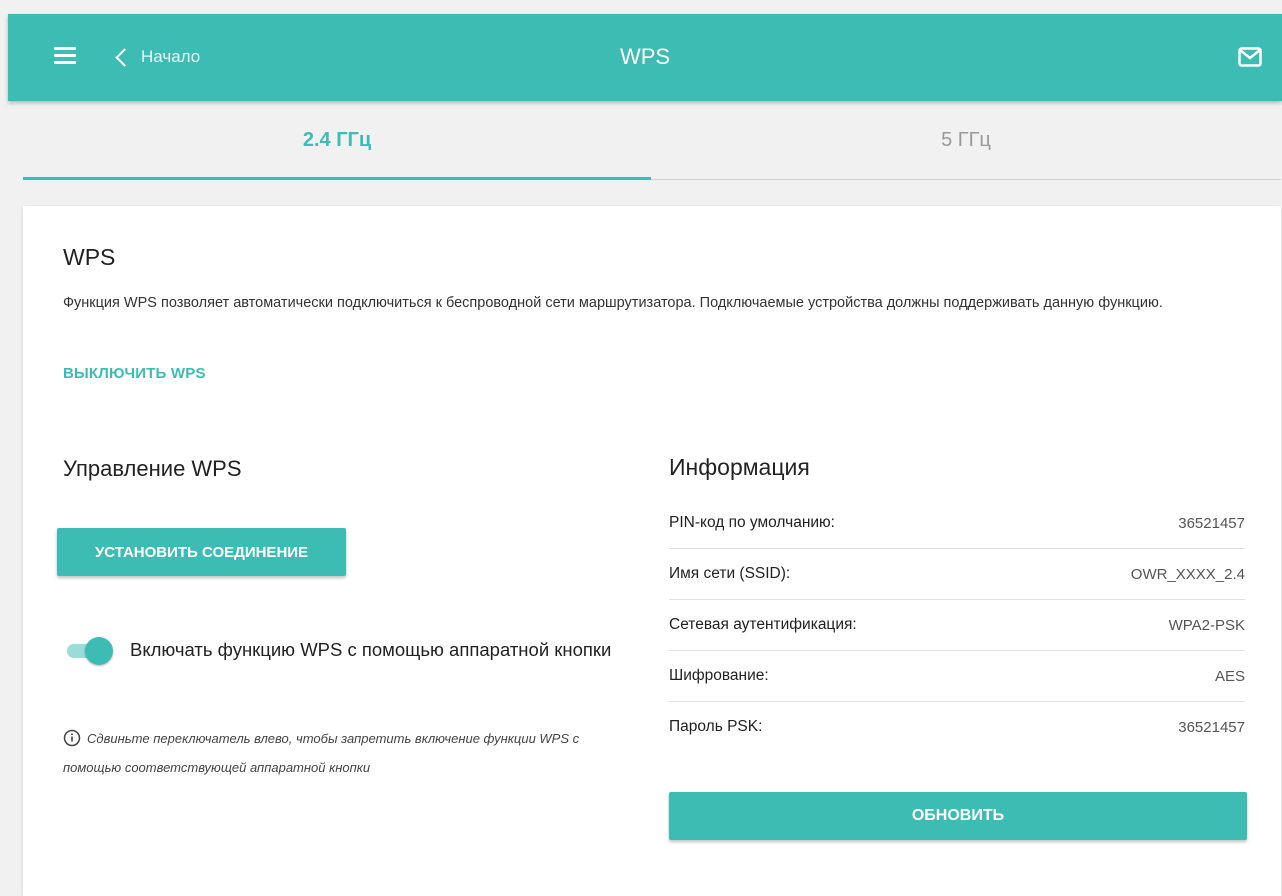 The height and width of the screenshot is (896, 1282). I want to click on tab-5ghz: 5 ГГц, so click(966, 140).